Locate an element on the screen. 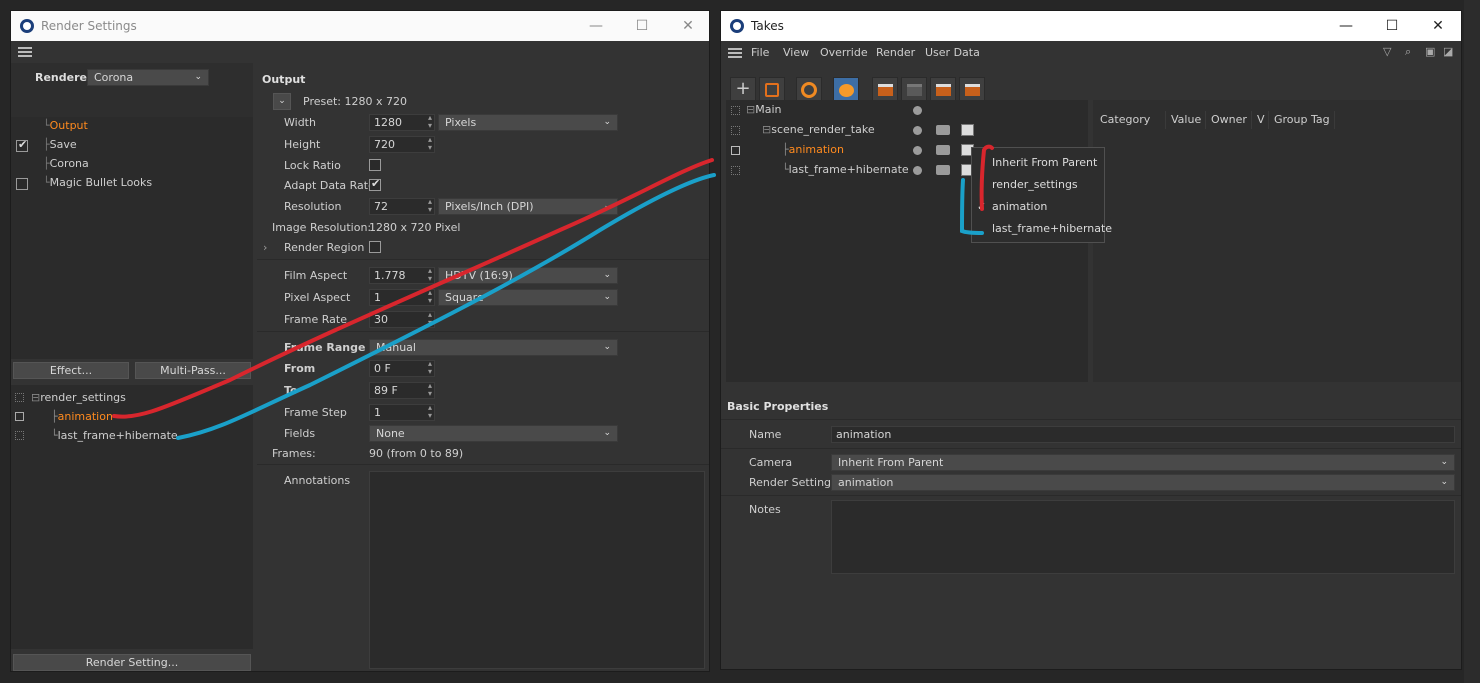  menu-user-data: User Data is located at coordinates (952, 53).